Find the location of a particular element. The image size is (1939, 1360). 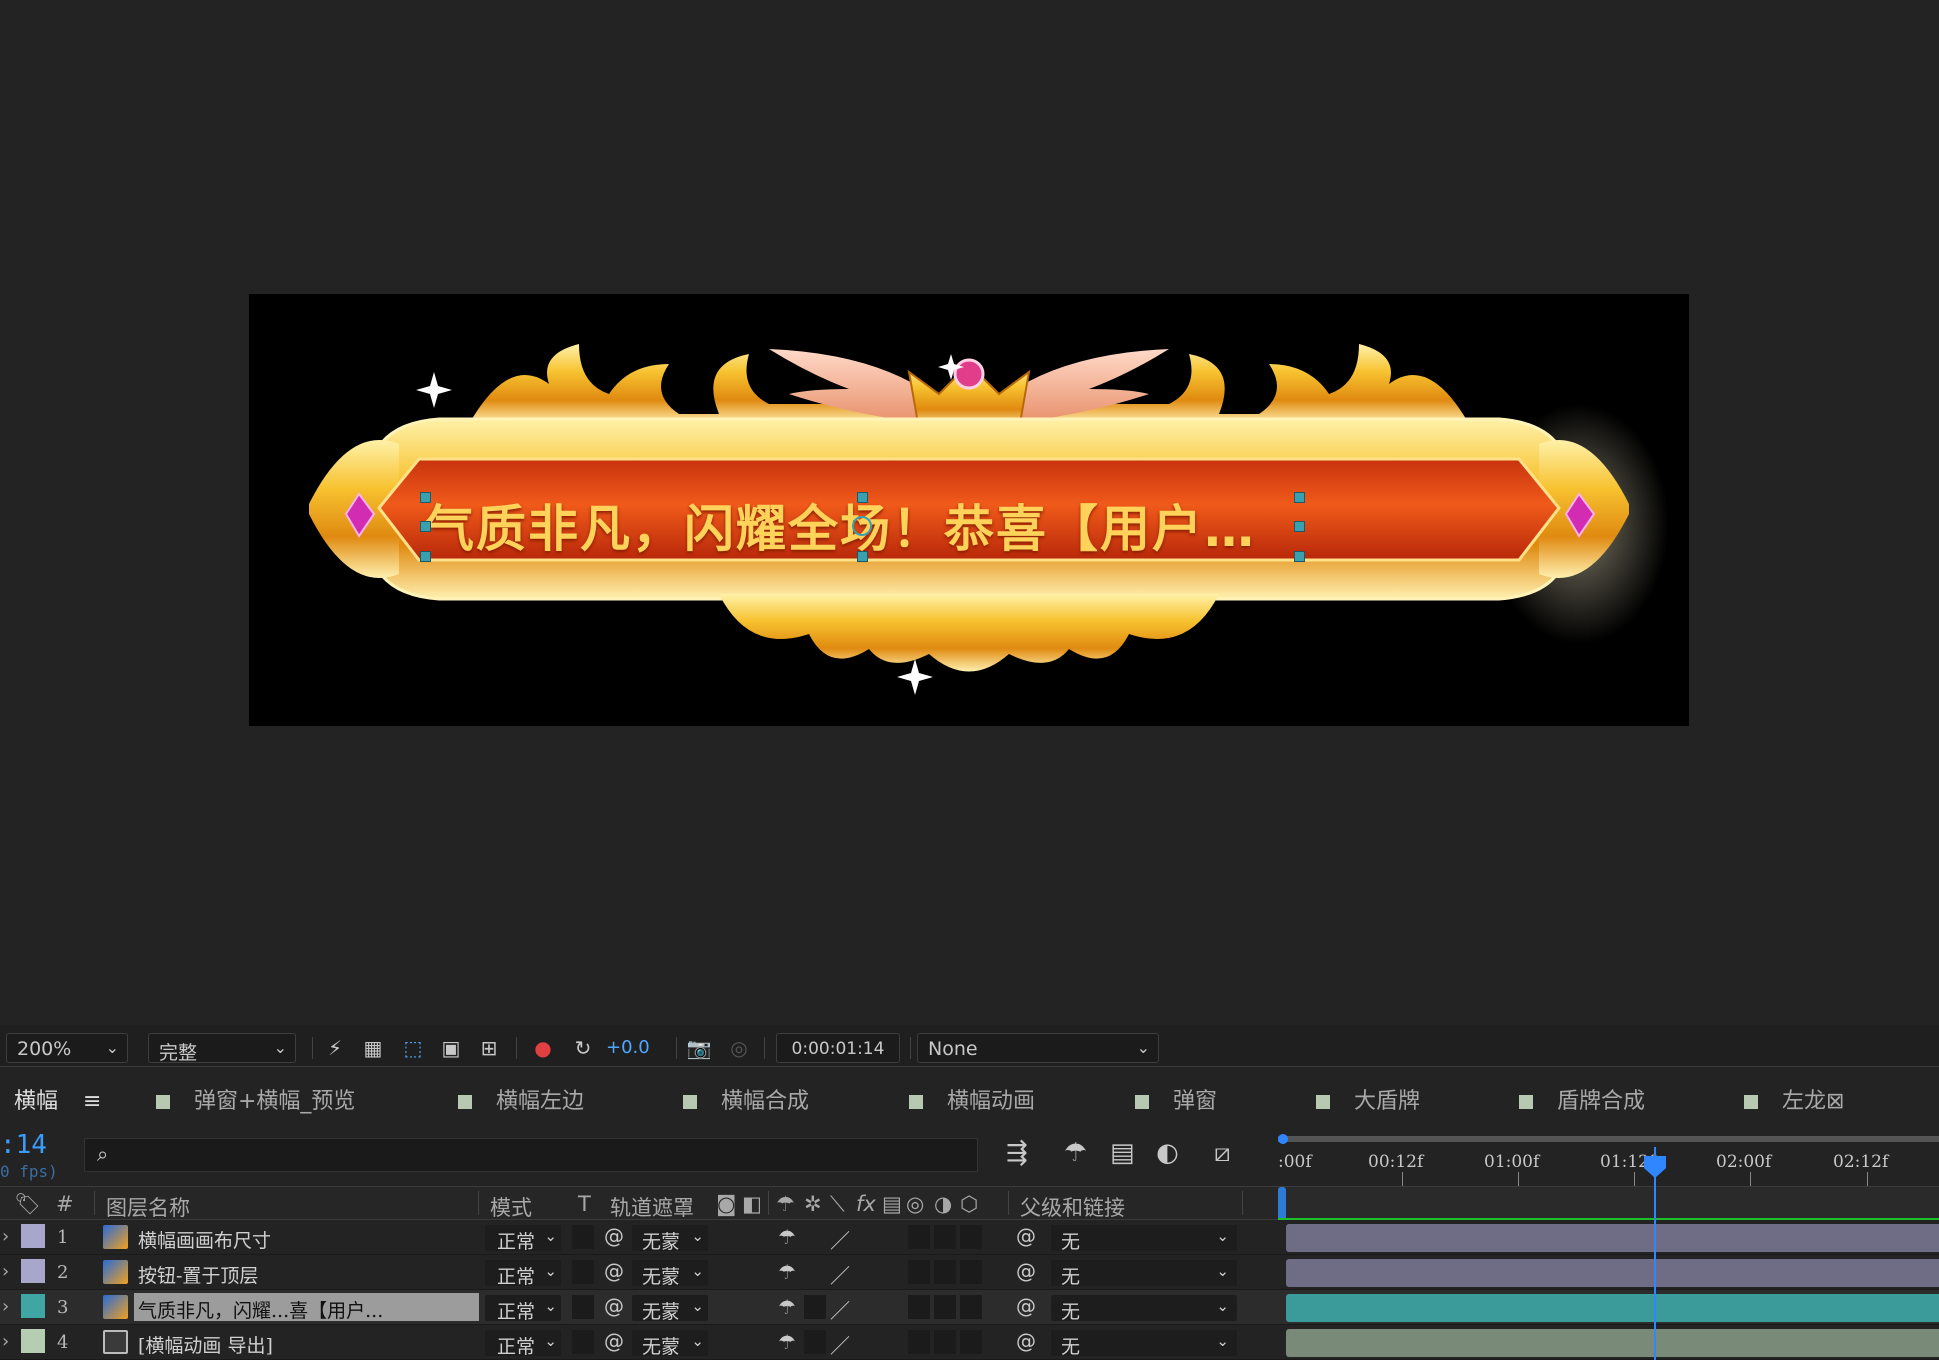

layer-row: › 4 [横幅动画 导出] 正常 ⌄ @ 无蒙 ⌄ ☂ ／ @ 无 ⌄ is located at coordinates (969, 1342).